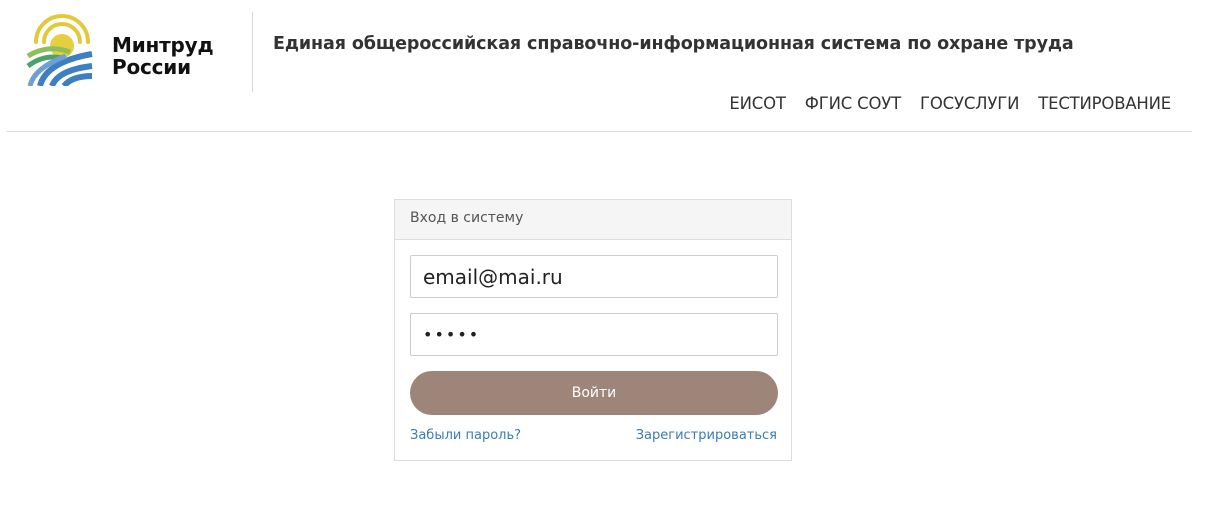  I want to click on email-input, so click(594, 276).